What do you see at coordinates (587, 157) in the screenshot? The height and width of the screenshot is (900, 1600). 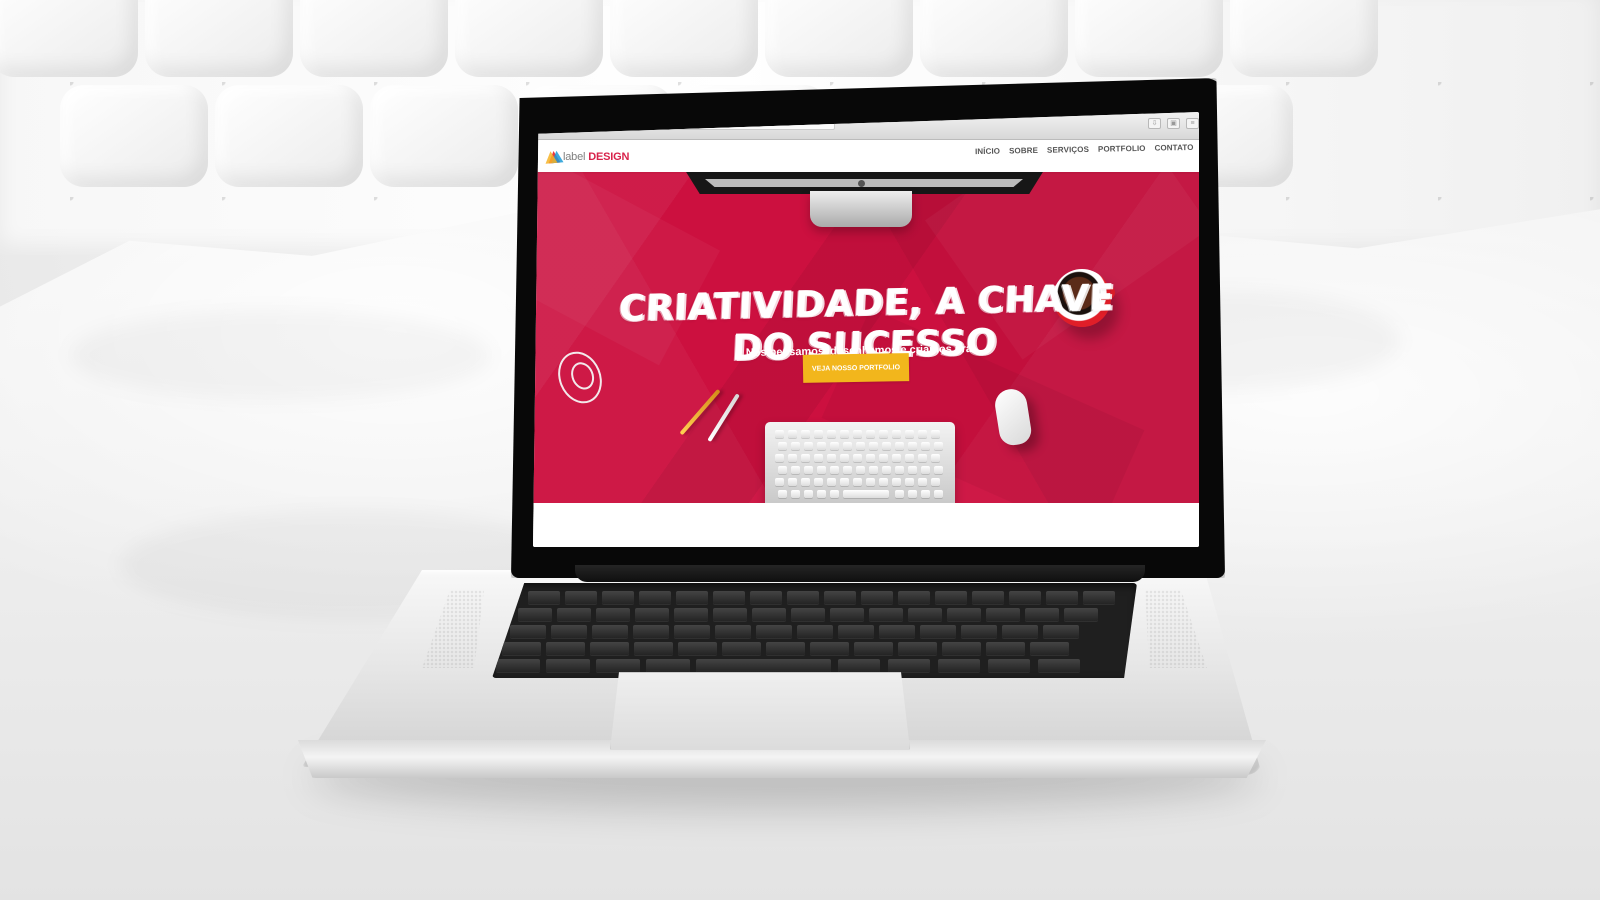 I see `labeldesign-logo: label DESIGN` at bounding box center [587, 157].